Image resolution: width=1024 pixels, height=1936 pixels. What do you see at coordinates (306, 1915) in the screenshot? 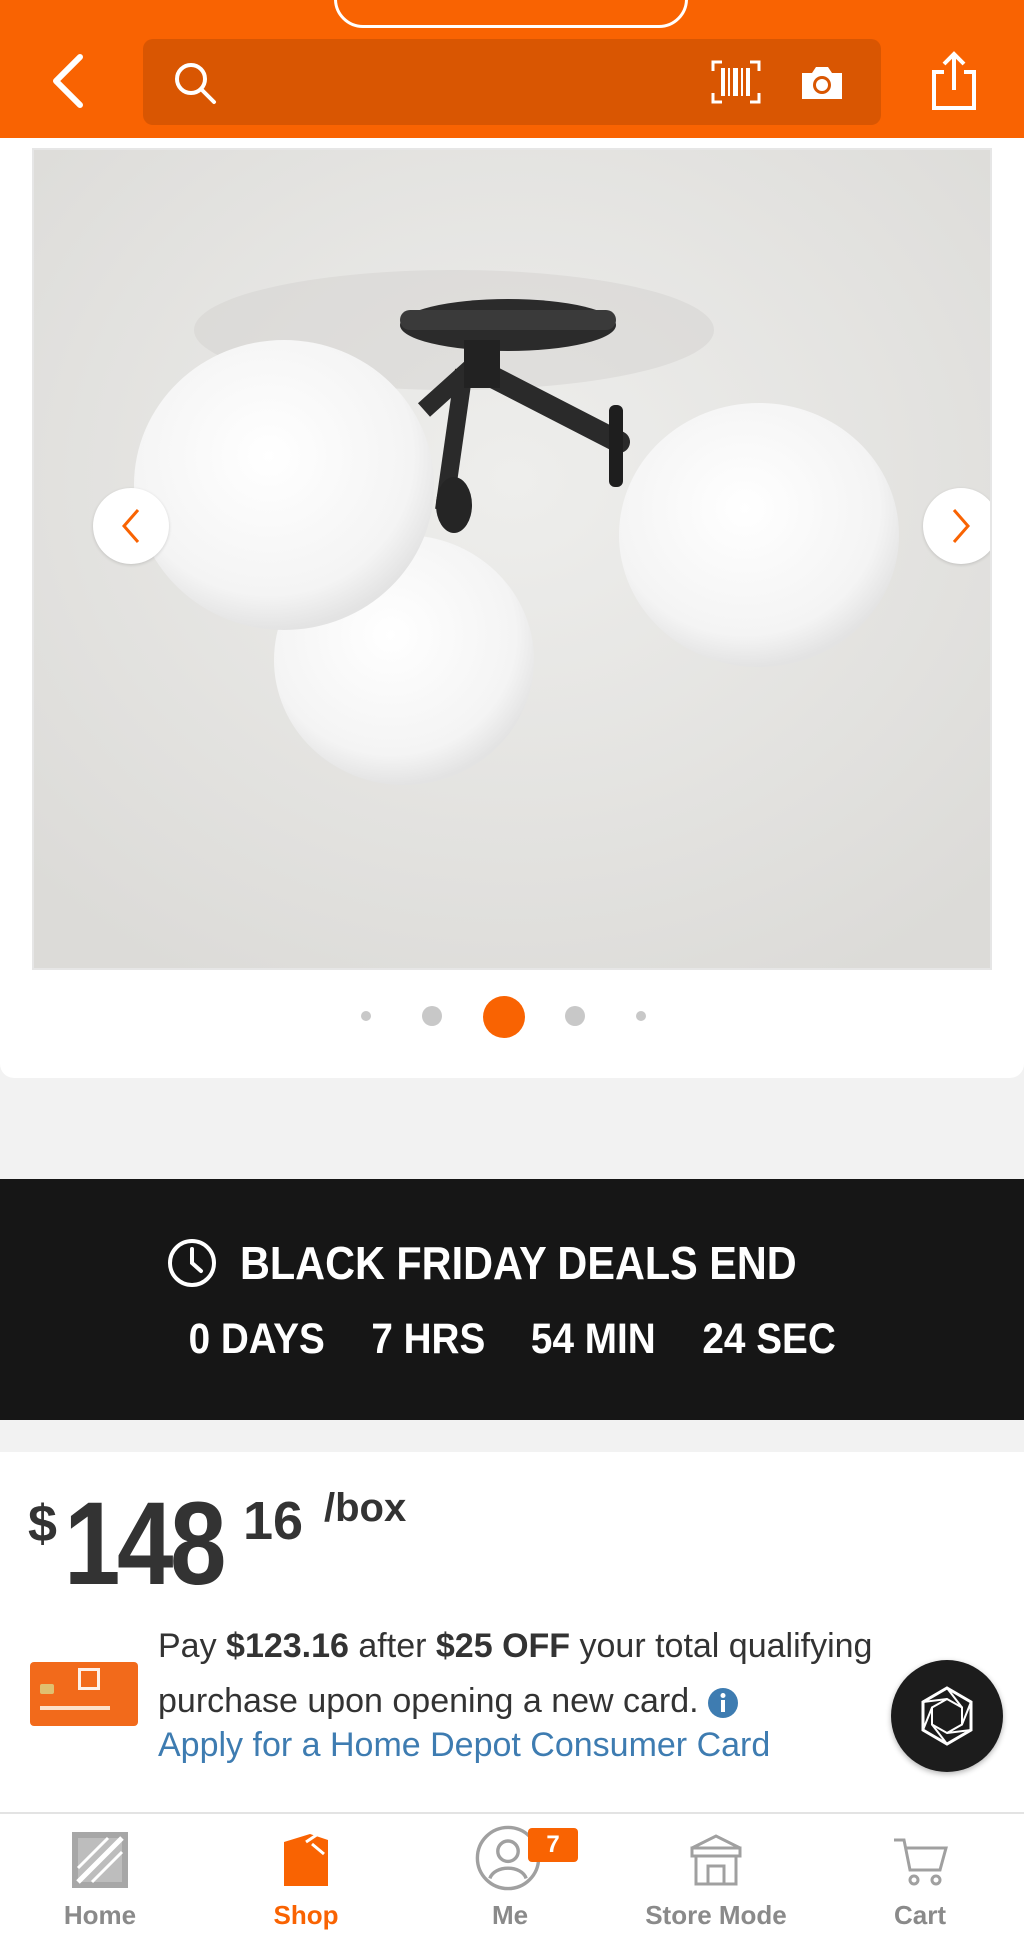
I see `tab-shop-label: Shop` at bounding box center [306, 1915].